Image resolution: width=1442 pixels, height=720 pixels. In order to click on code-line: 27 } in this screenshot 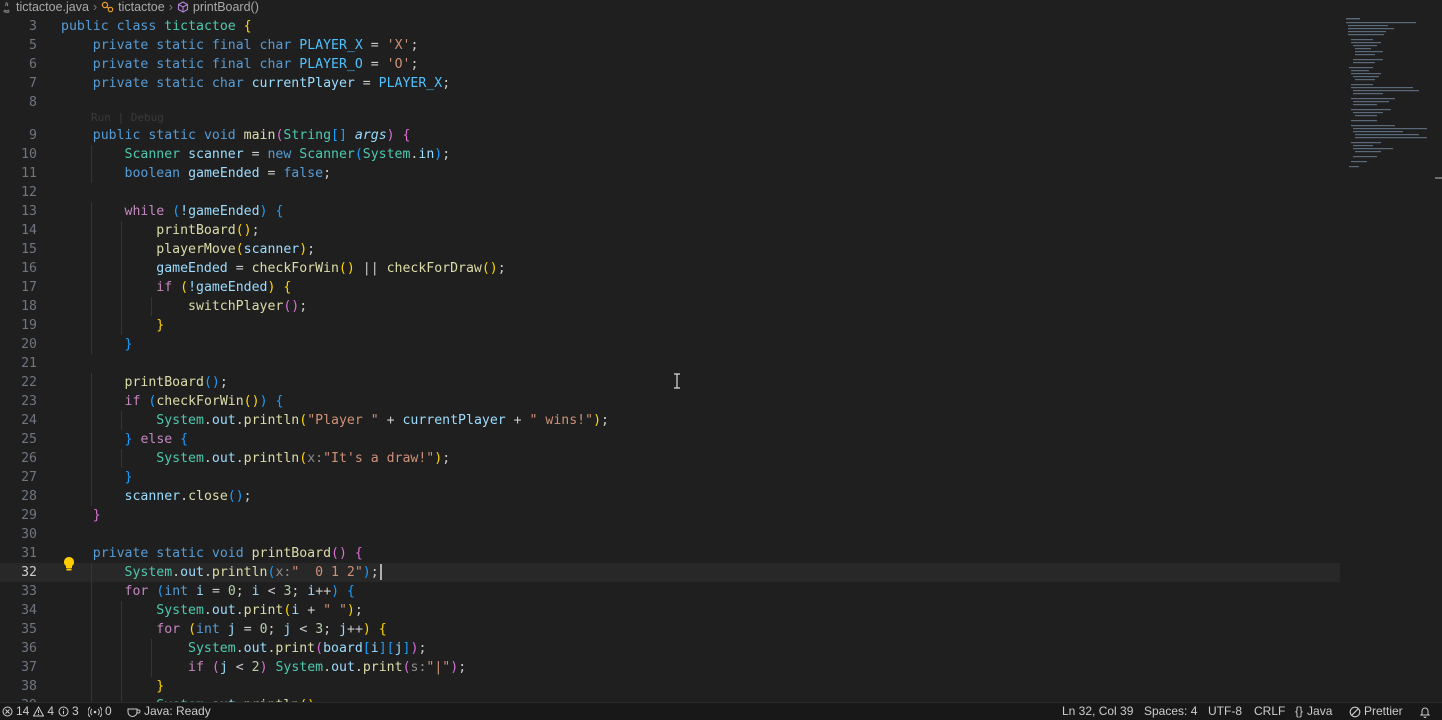, I will do `click(670, 477)`.